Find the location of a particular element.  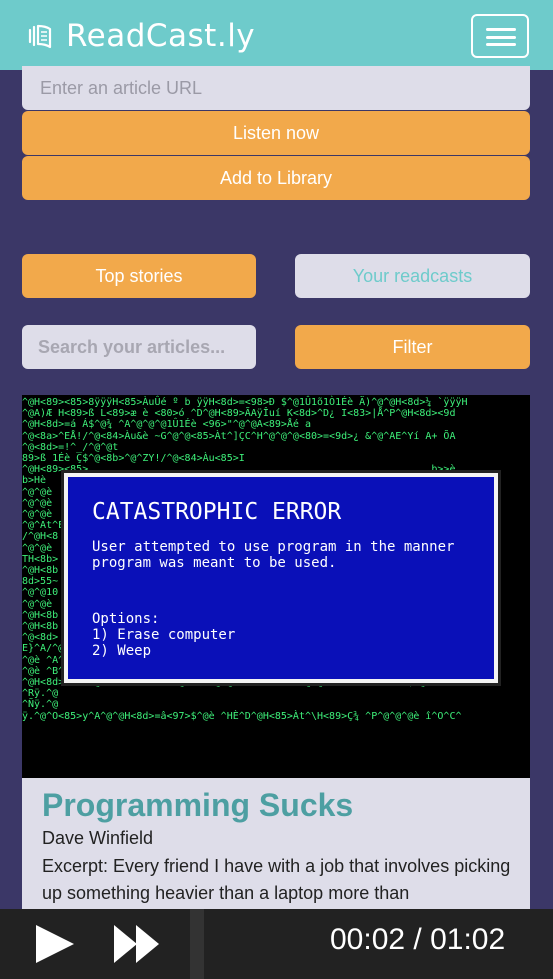

add-to-library-button: Add to Library is located at coordinates (276, 178).